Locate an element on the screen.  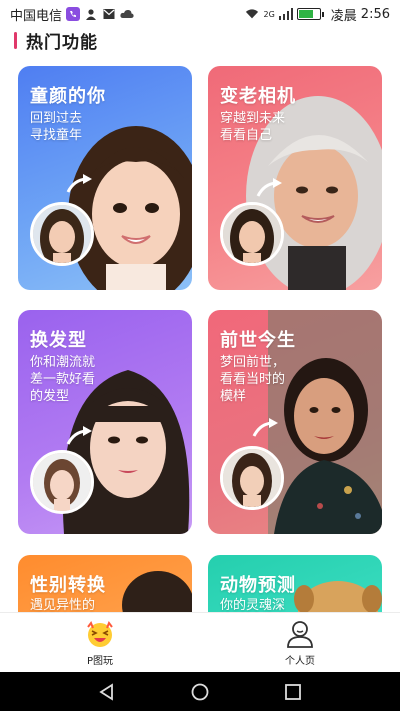
tab-label: 个人页 is located at coordinates (300, 661).